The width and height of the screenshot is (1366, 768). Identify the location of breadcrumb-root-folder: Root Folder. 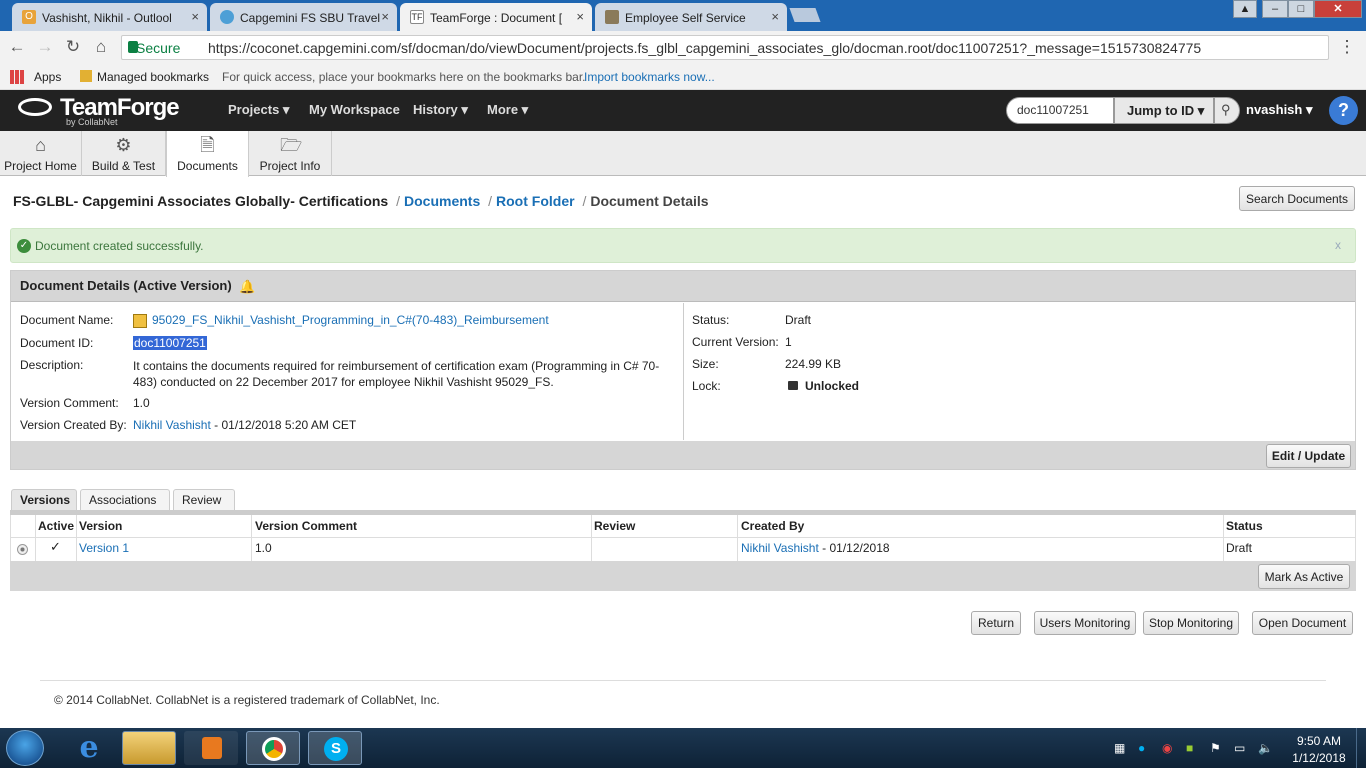
(535, 201).